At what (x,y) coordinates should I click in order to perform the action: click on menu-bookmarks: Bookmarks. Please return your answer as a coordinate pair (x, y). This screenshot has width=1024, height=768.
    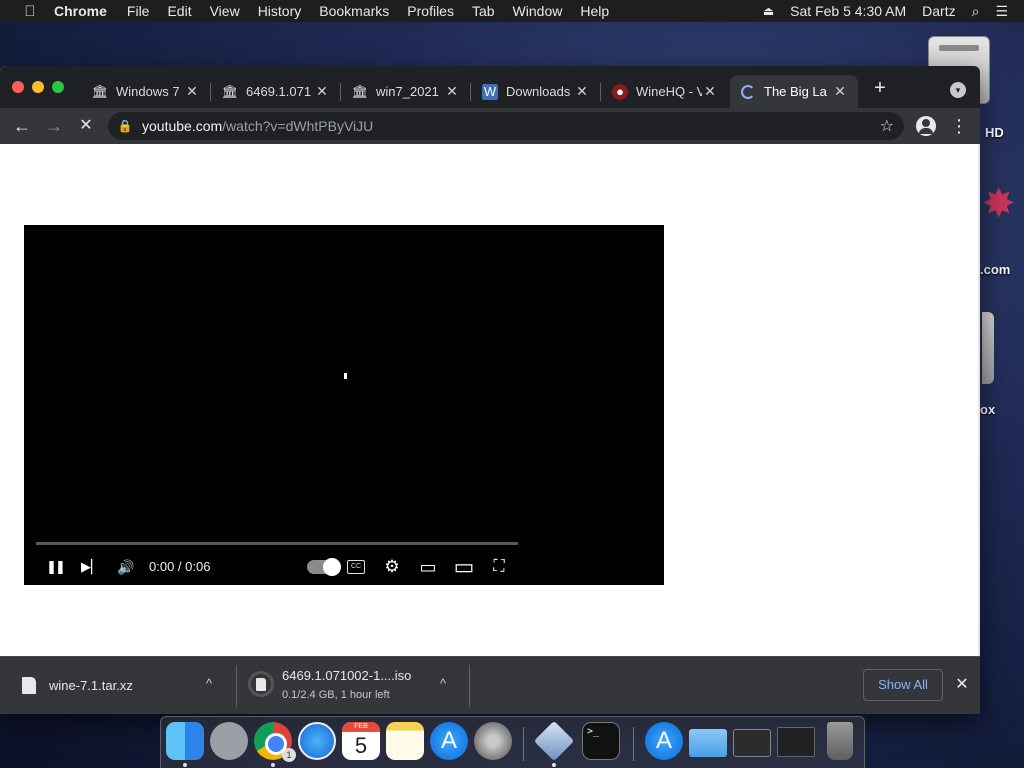
    Looking at the image, I should click on (354, 11).